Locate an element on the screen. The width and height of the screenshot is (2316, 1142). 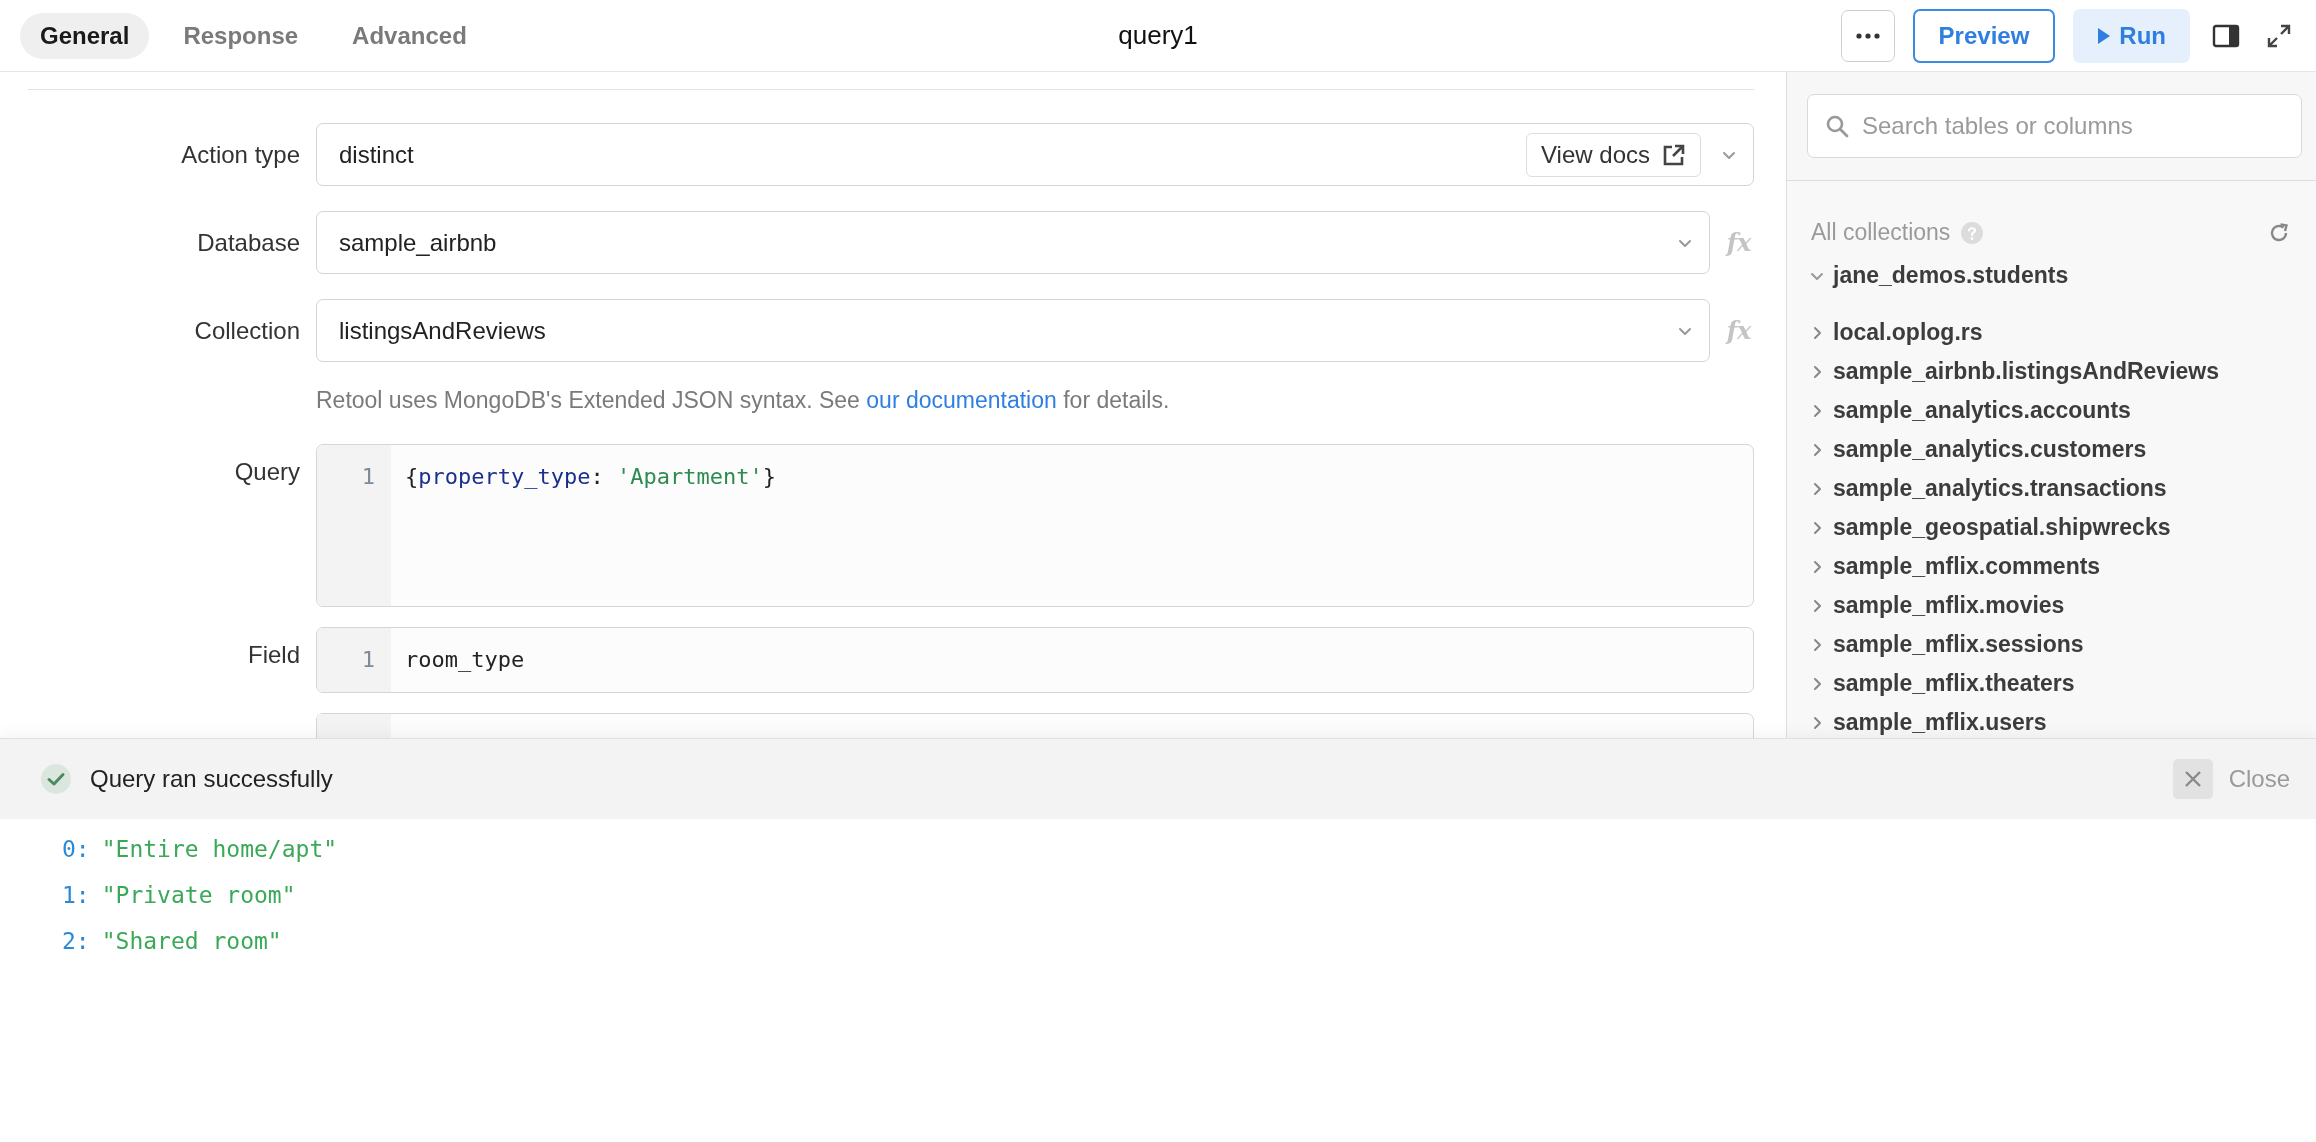
more-icon is located at coordinates (1867, 35).